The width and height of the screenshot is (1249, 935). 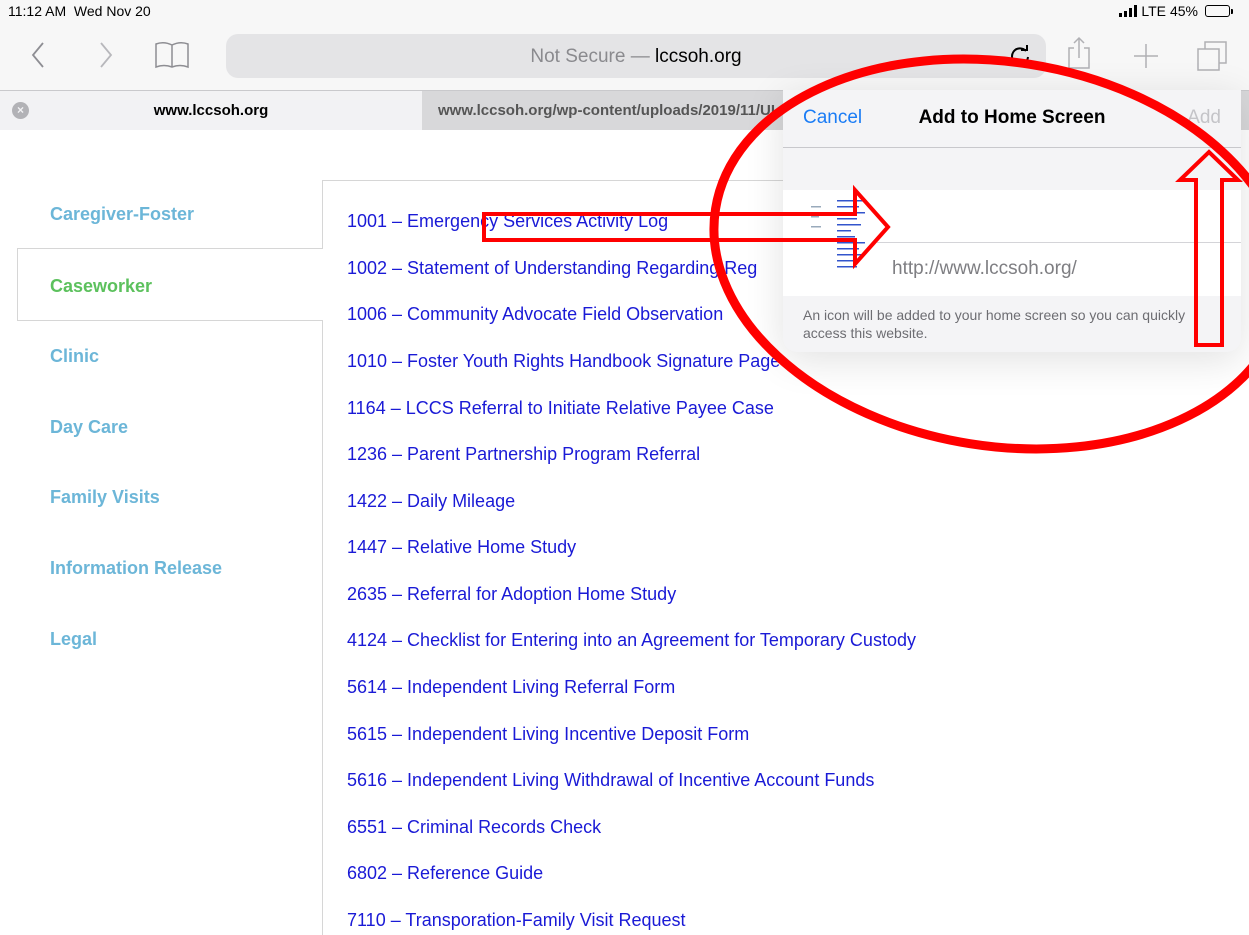 I want to click on add-button: Add, so click(x=1204, y=118).